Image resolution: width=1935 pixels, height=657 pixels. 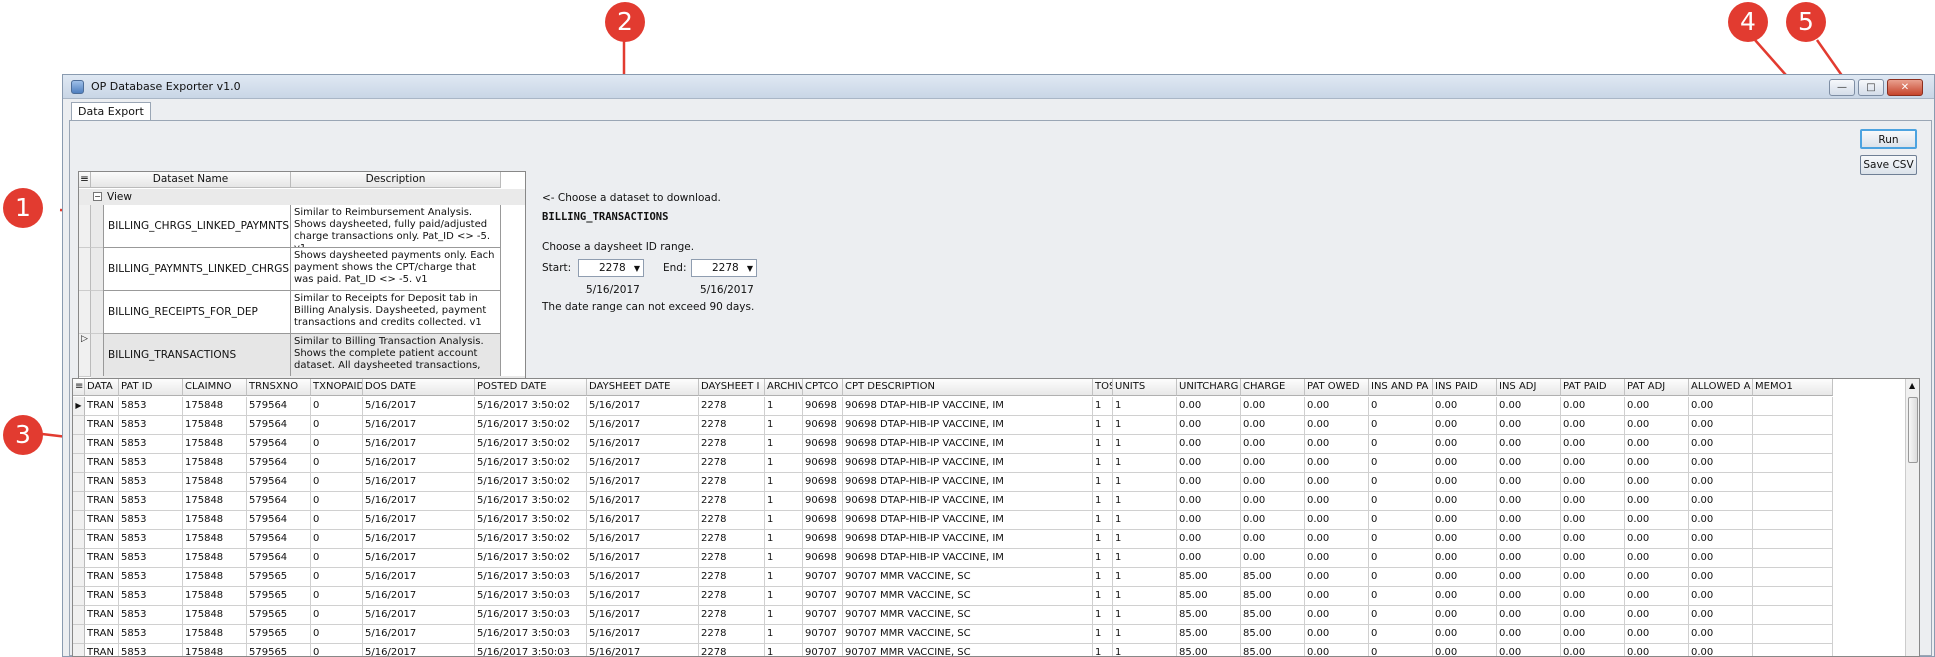 What do you see at coordinates (1209, 387) in the screenshot?
I see `column-header: UNITCHARG` at bounding box center [1209, 387].